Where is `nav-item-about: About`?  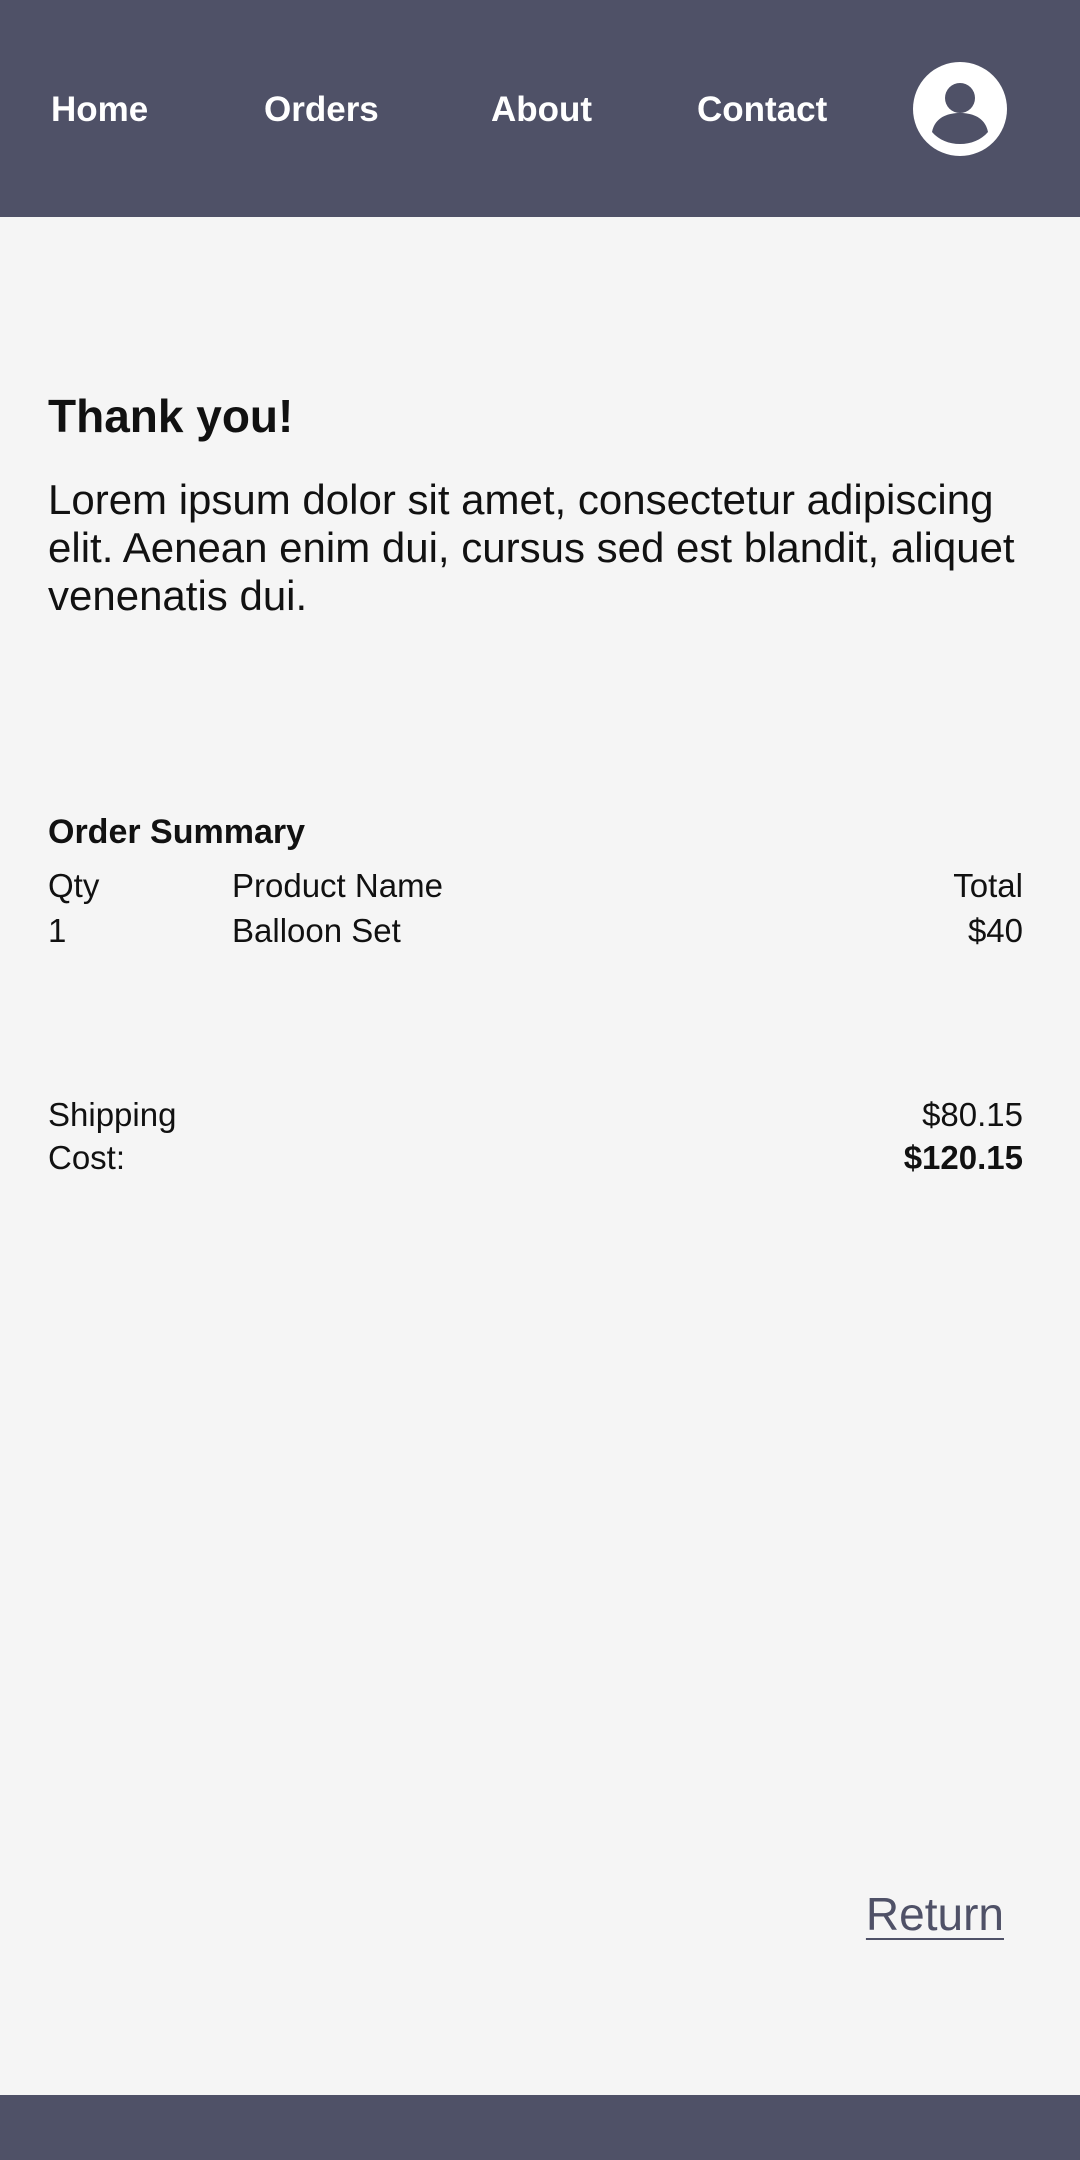 nav-item-about: About is located at coordinates (541, 110).